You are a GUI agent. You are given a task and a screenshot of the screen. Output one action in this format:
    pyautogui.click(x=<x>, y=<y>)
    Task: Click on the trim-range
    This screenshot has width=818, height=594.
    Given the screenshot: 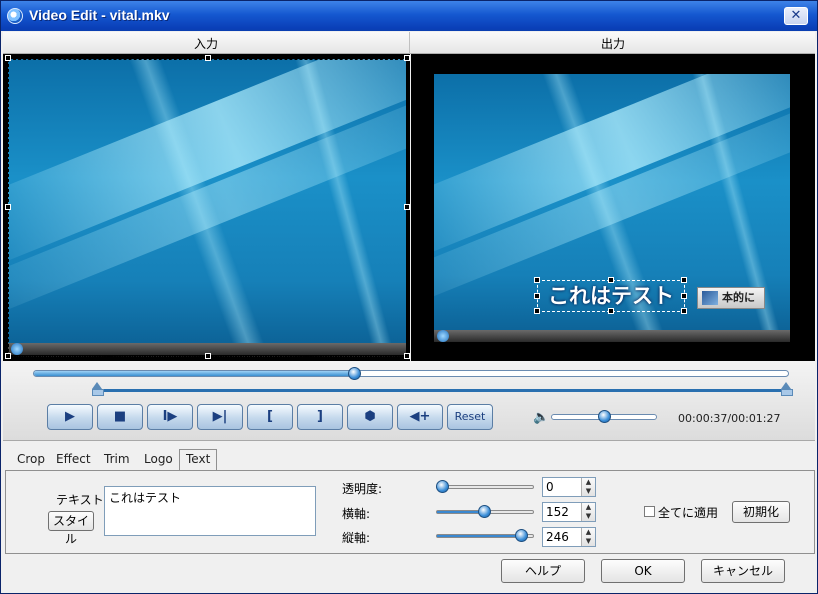 What is the action you would take?
    pyautogui.click(x=441, y=390)
    